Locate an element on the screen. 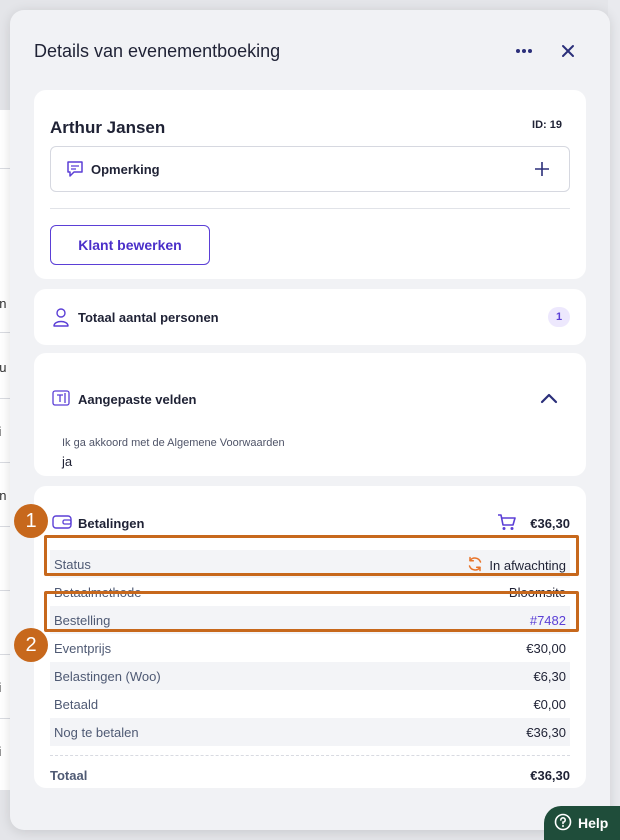 The image size is (620, 840). customer-id: ID: 19 is located at coordinates (547, 125).